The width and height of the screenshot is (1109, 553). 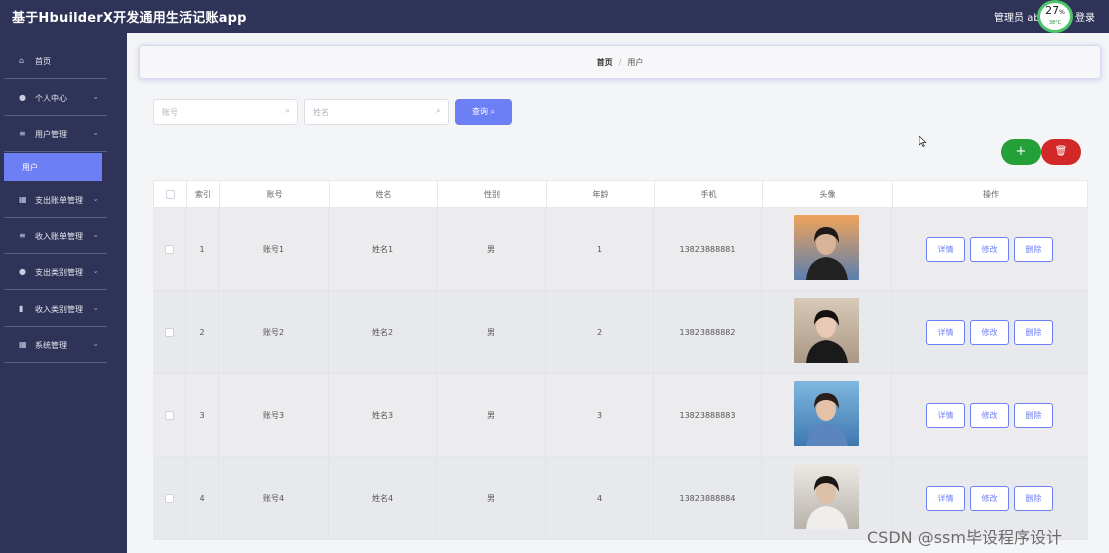 I want to click on cell-phone: 13823888882, so click(x=708, y=332).